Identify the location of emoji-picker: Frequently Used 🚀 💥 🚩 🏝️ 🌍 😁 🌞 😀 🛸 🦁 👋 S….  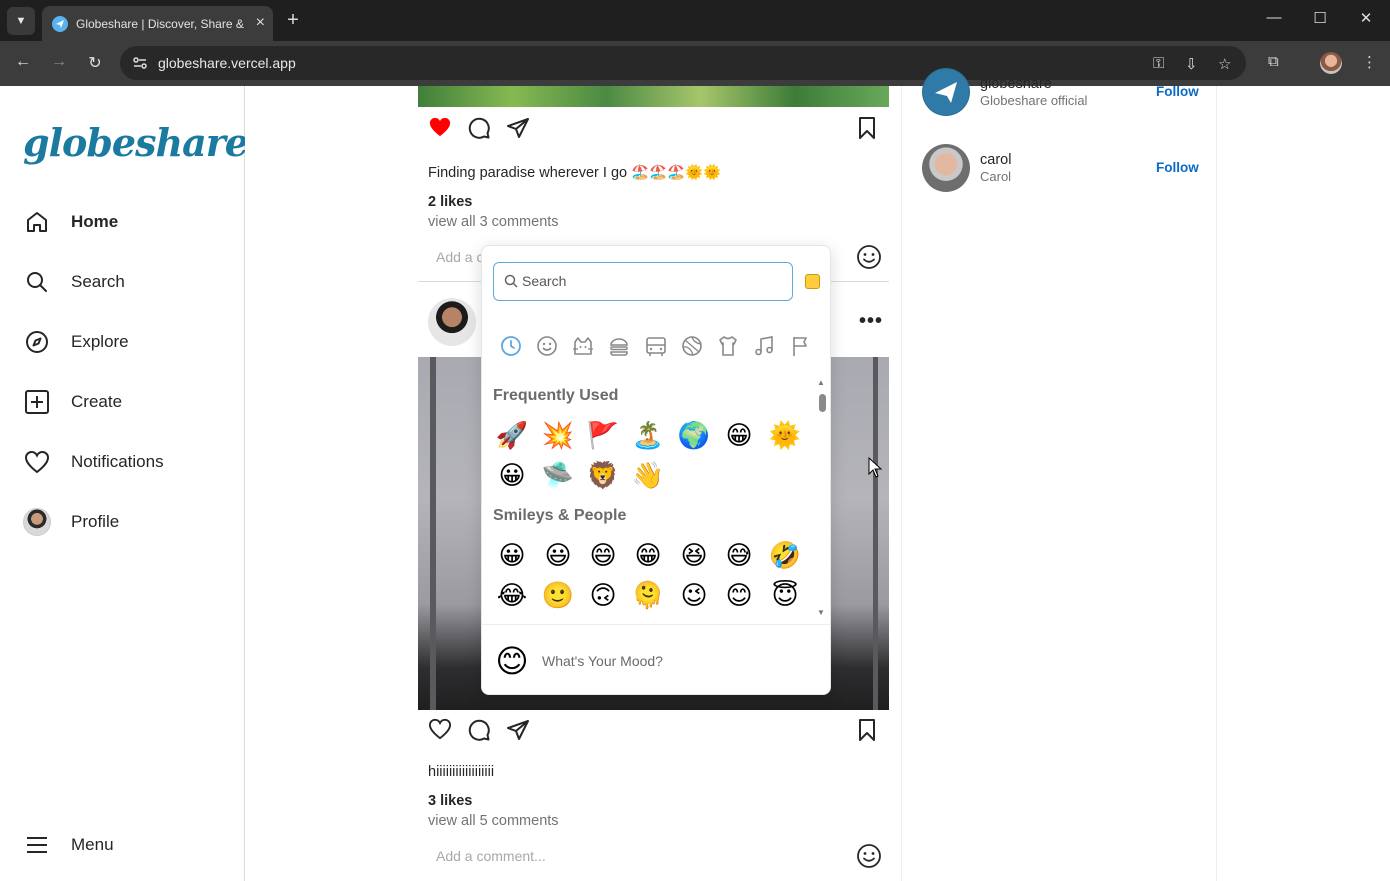
(656, 470).